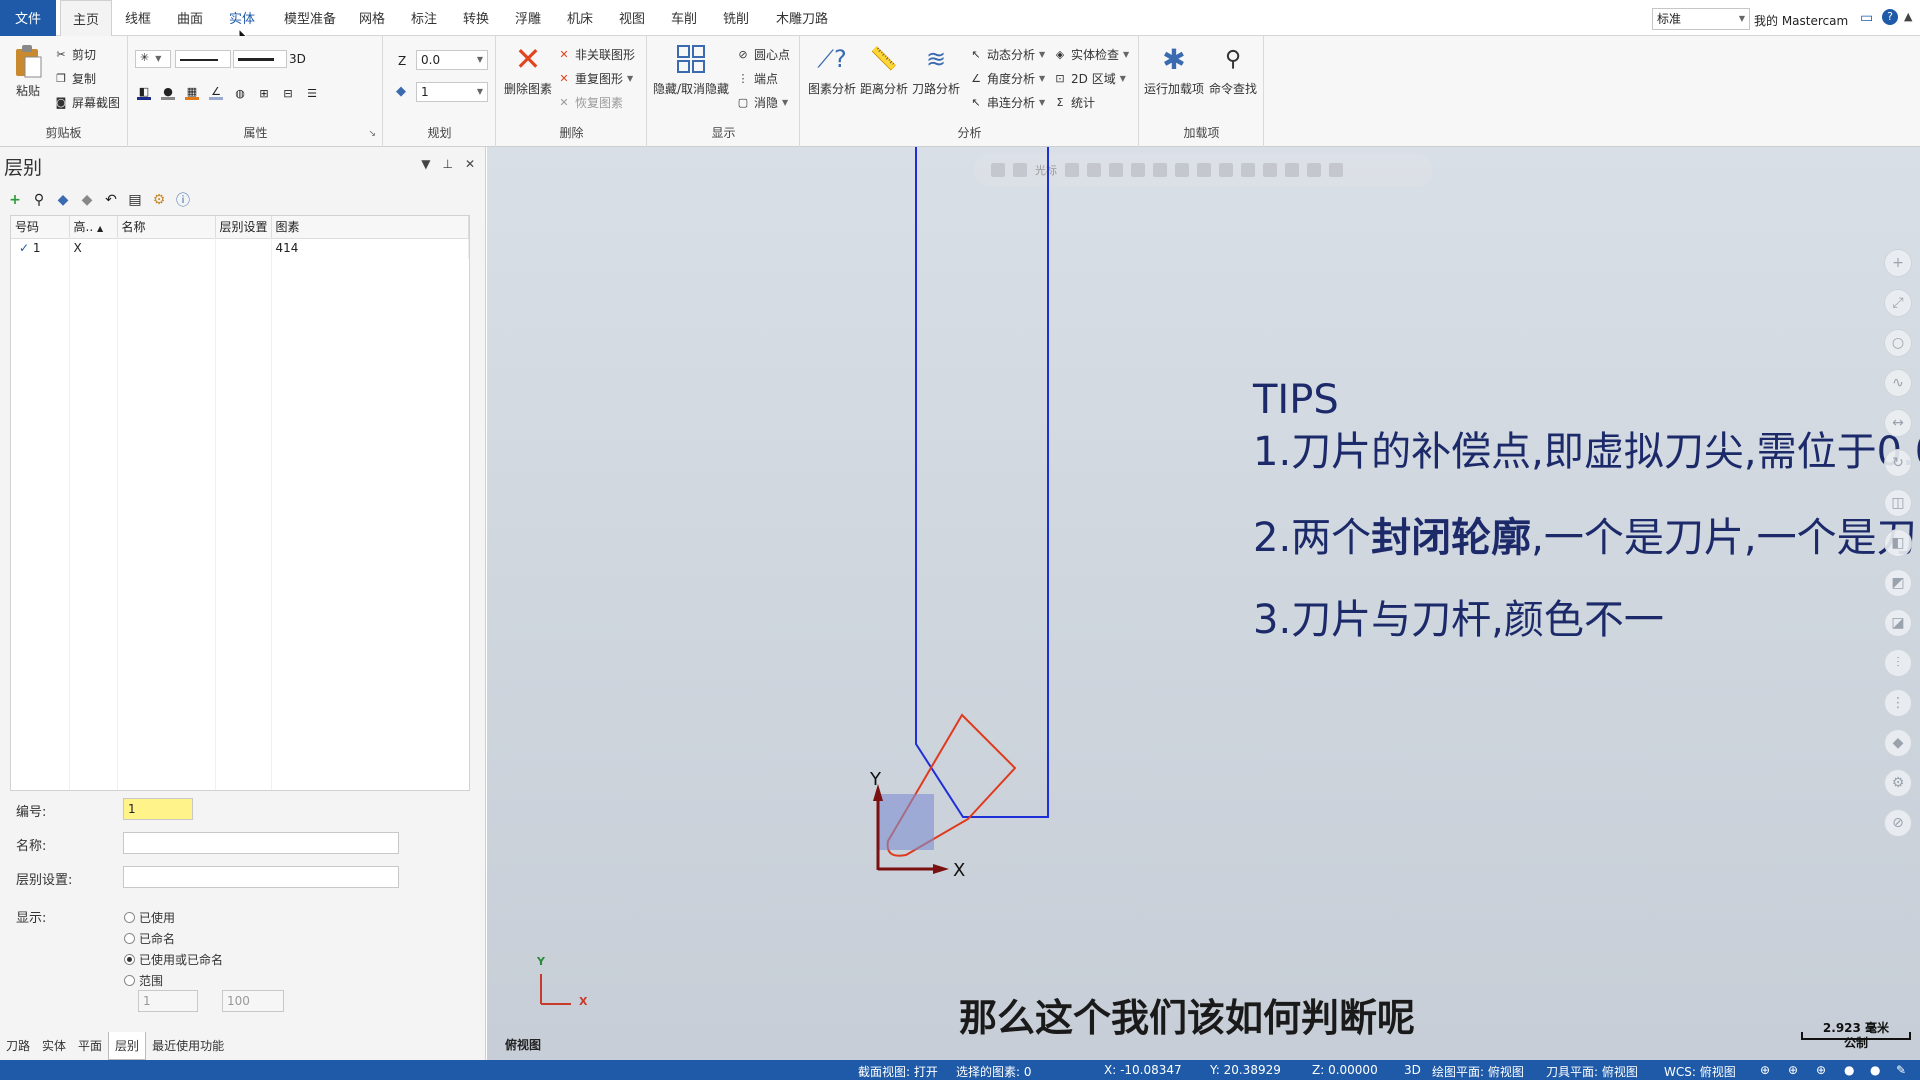 The height and width of the screenshot is (1080, 1920). What do you see at coordinates (135, 200) in the screenshot?
I see `list-icon: ▤` at bounding box center [135, 200].